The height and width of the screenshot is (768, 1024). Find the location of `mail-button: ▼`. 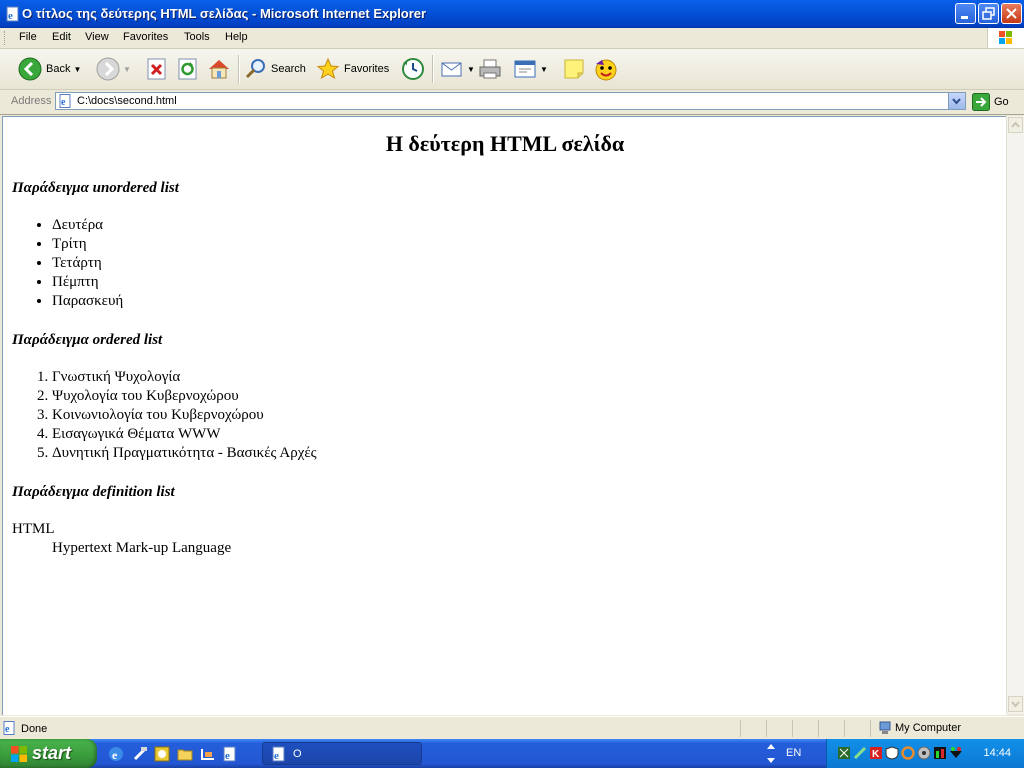

mail-button: ▼ is located at coordinates (457, 69).